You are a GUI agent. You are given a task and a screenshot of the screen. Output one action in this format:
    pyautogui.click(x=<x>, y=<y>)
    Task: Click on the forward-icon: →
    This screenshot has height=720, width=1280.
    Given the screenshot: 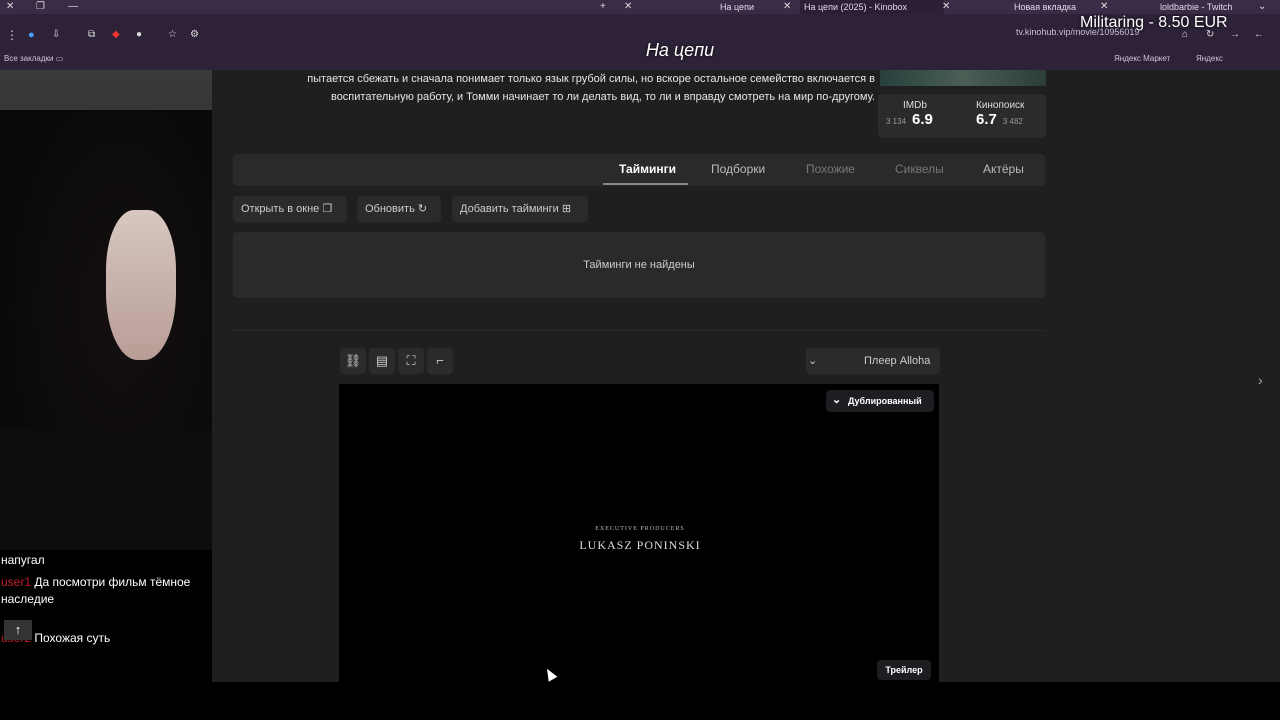 What is the action you would take?
    pyautogui.click(x=1235, y=35)
    